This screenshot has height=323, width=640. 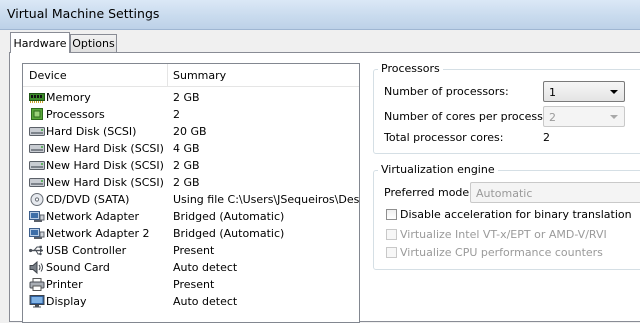 What do you see at coordinates (391, 214) in the screenshot?
I see `disable-acceleration-checkbox` at bounding box center [391, 214].